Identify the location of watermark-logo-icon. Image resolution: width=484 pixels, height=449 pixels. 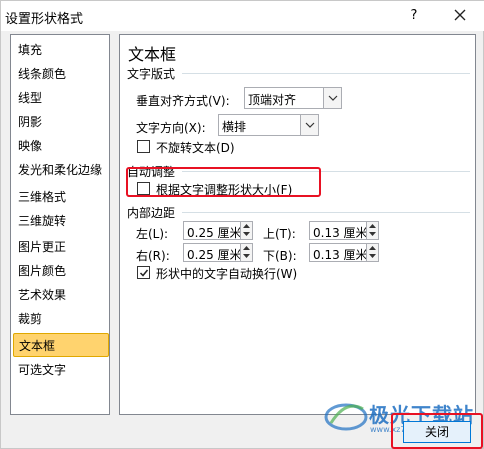
(346, 417).